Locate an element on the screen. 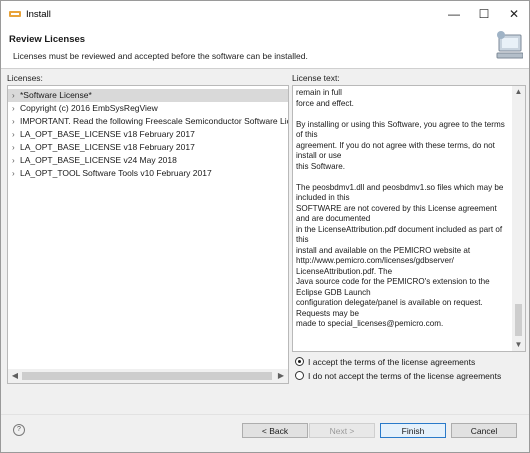  license-item: › *Software License* is located at coordinates (148, 95).